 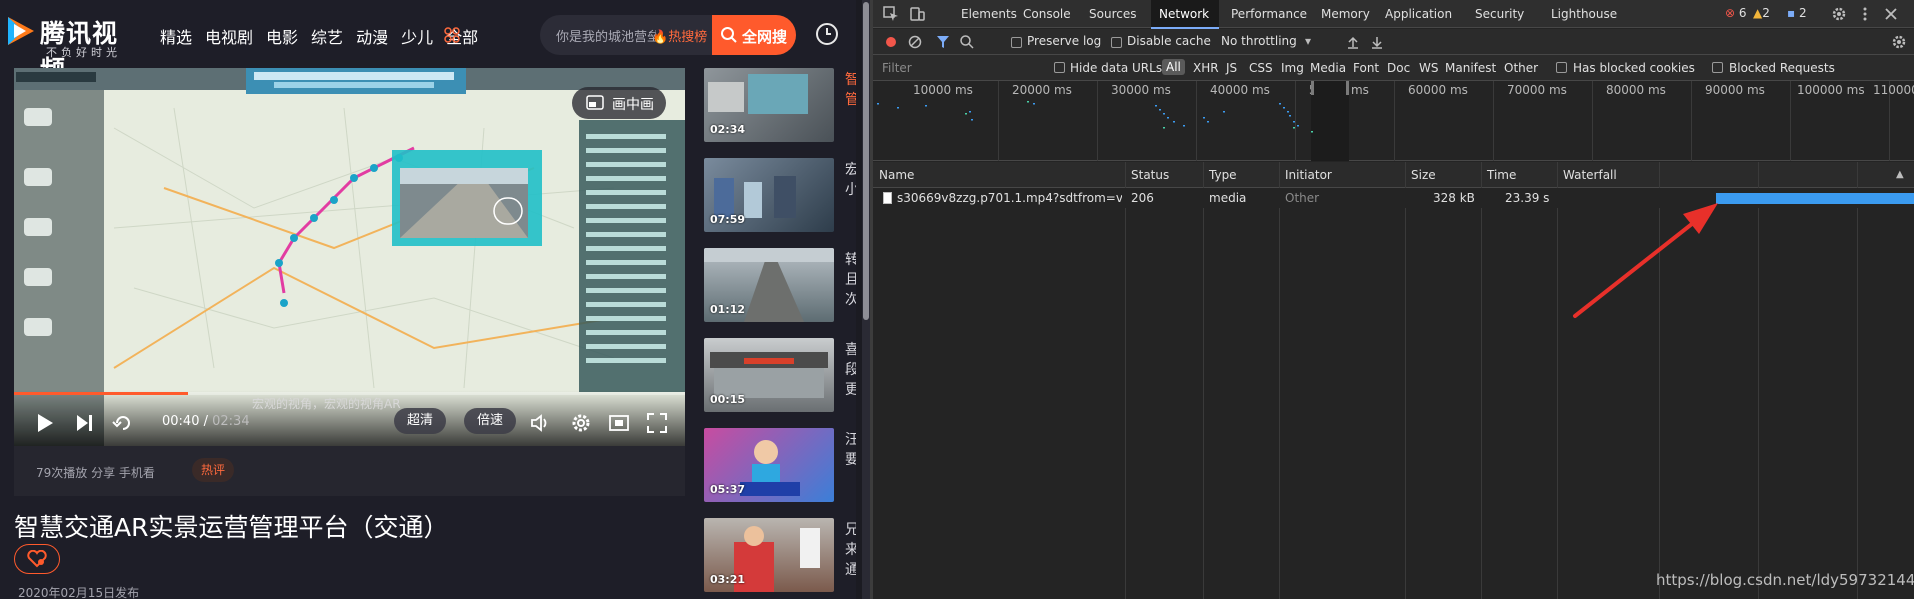 What do you see at coordinates (1891, 14) in the screenshot?
I see `close-icon` at bounding box center [1891, 14].